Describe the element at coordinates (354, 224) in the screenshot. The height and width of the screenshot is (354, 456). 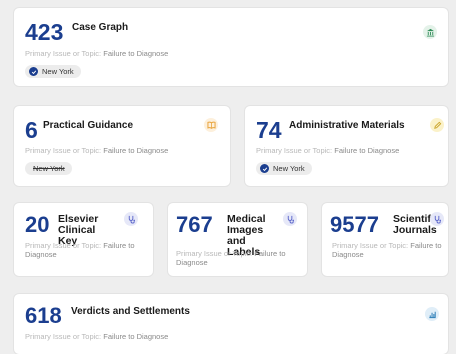
I see `result-count: 9577` at that location.